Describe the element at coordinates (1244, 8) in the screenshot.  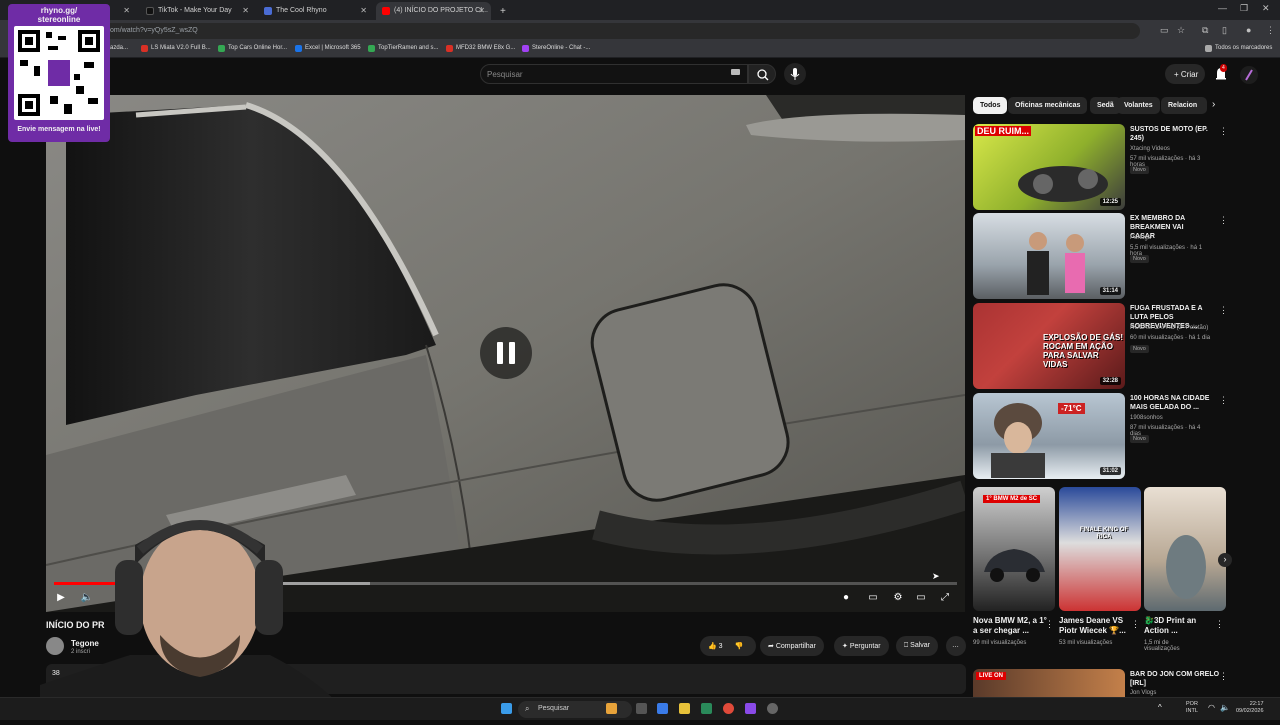
I see `maximize-icon: ❐` at that location.